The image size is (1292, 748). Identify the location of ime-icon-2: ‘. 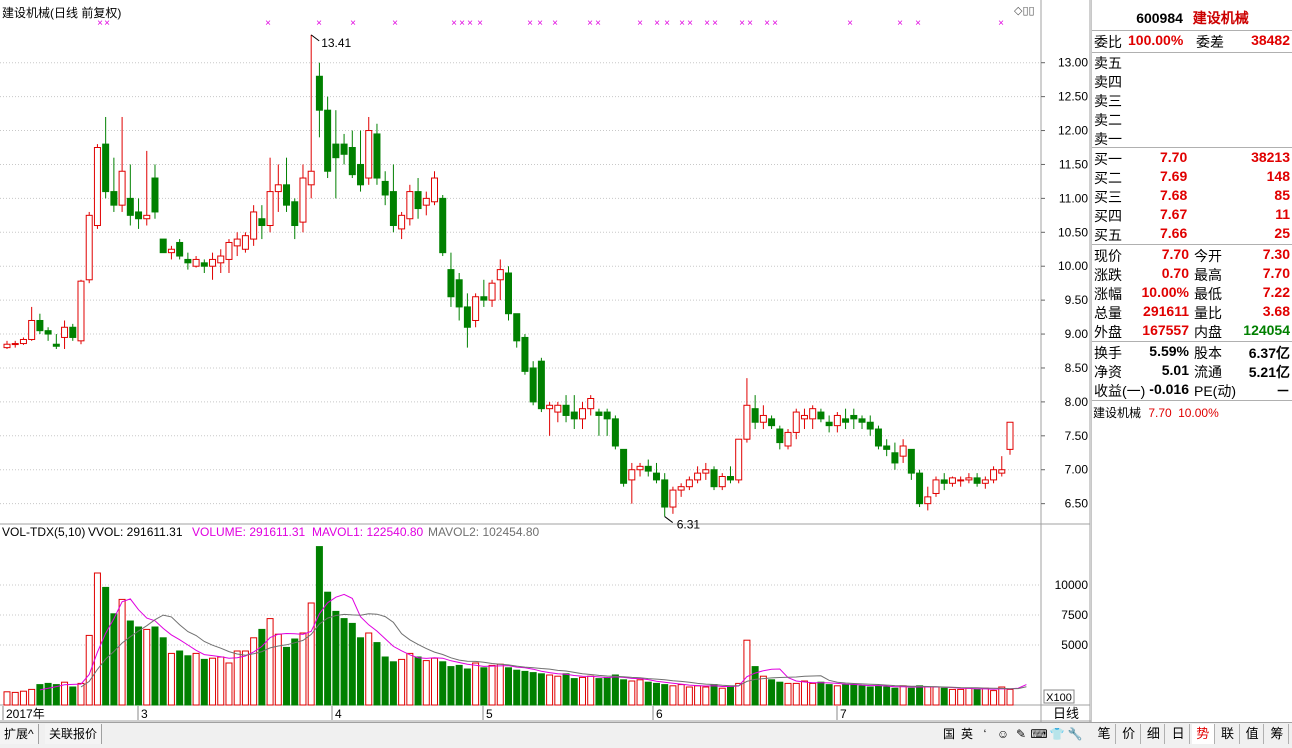
(985, 734).